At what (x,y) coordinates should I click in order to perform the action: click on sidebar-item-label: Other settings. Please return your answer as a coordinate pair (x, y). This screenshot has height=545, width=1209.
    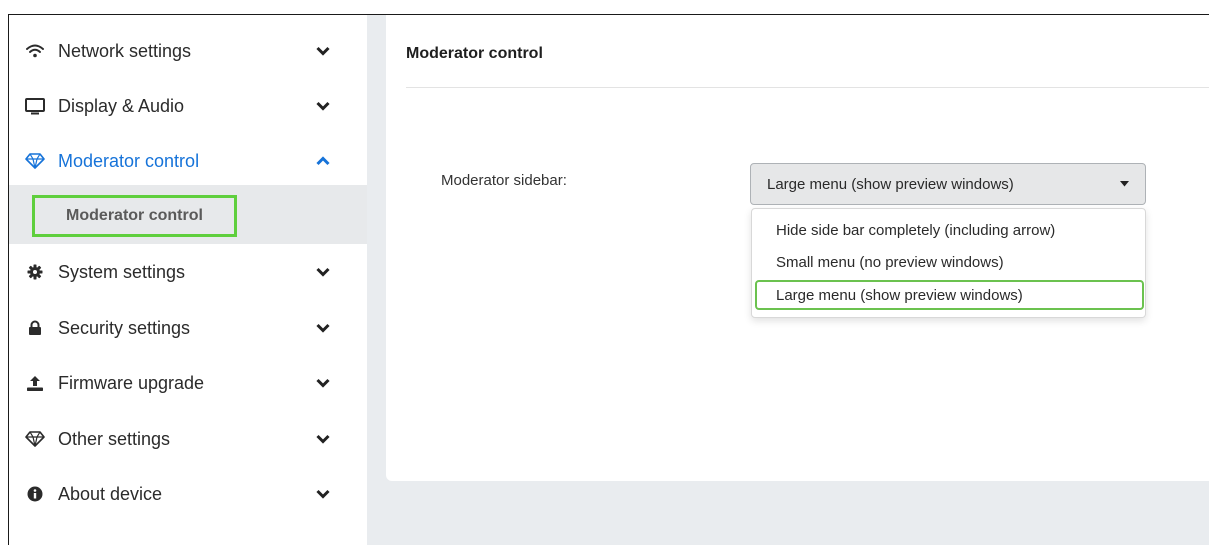
    Looking at the image, I should click on (114, 438).